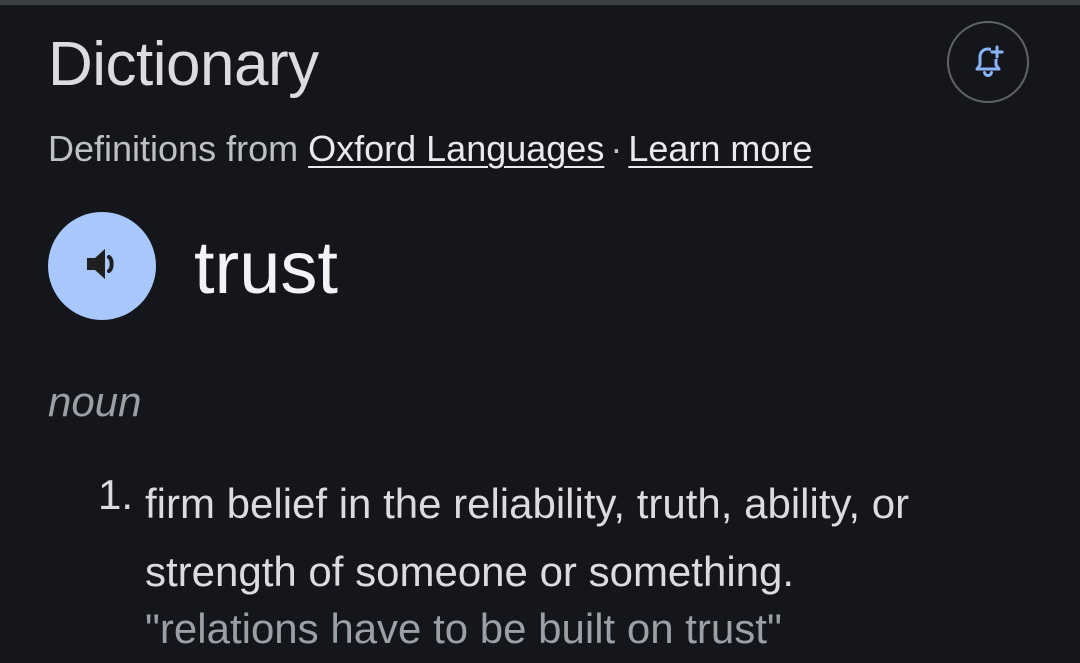  Describe the element at coordinates (266, 267) in the screenshot. I see `headword: trust` at that location.